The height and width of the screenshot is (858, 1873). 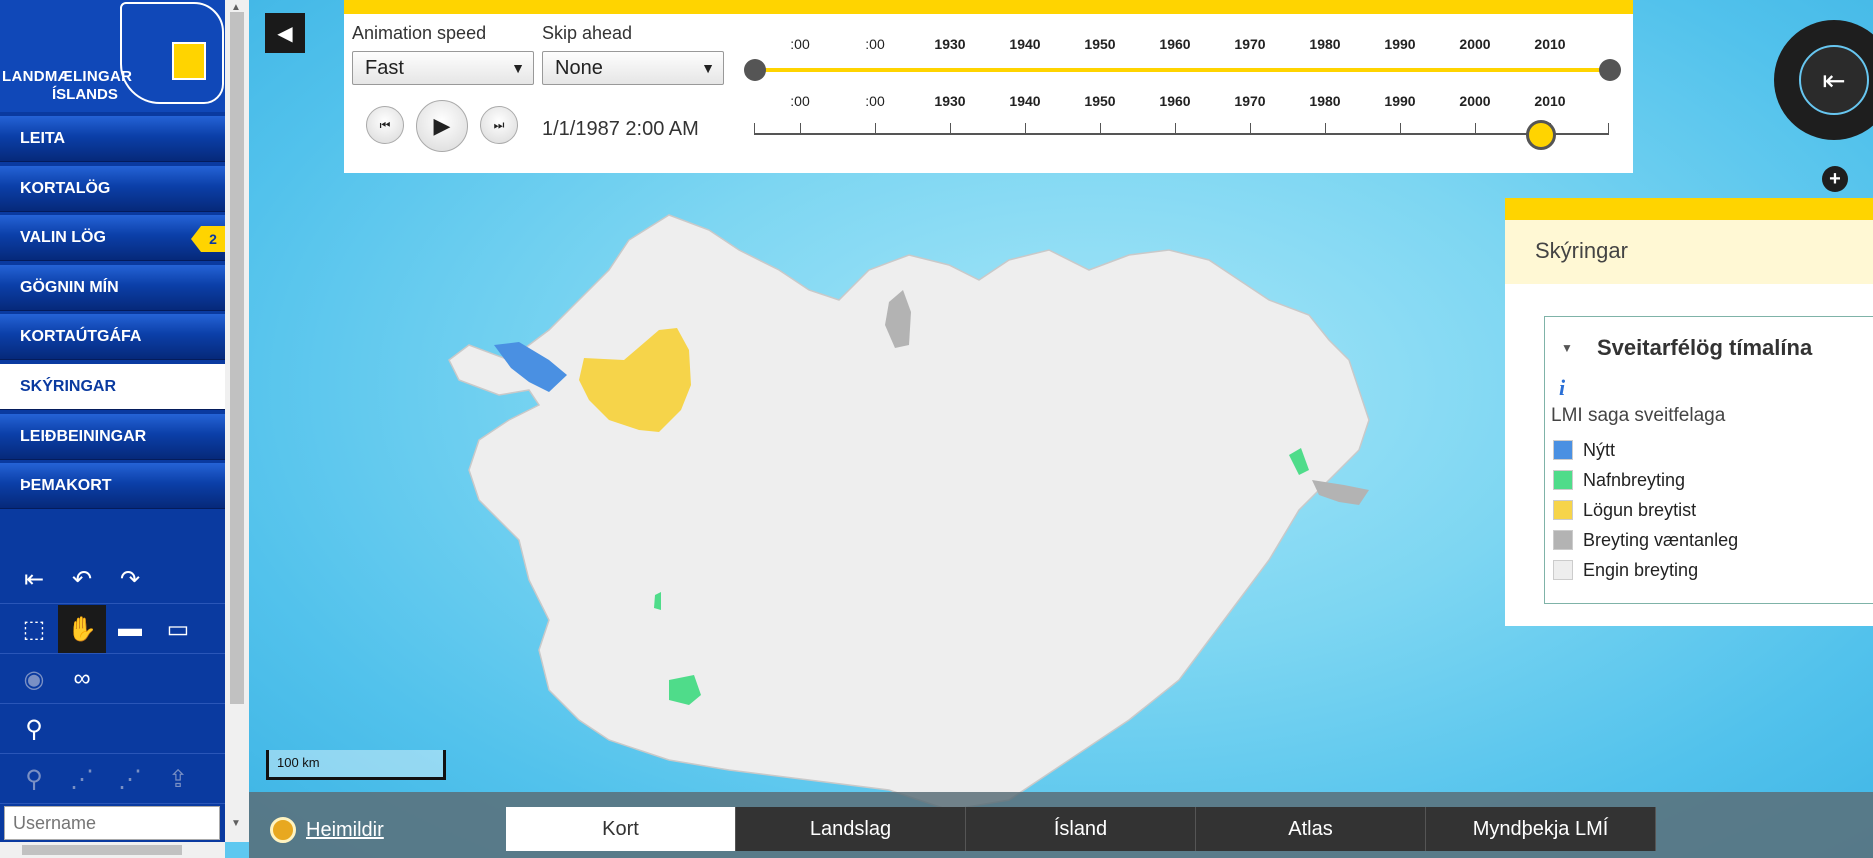 What do you see at coordinates (1640, 509) in the screenshot?
I see `legend-label: Lögun breytist` at bounding box center [1640, 509].